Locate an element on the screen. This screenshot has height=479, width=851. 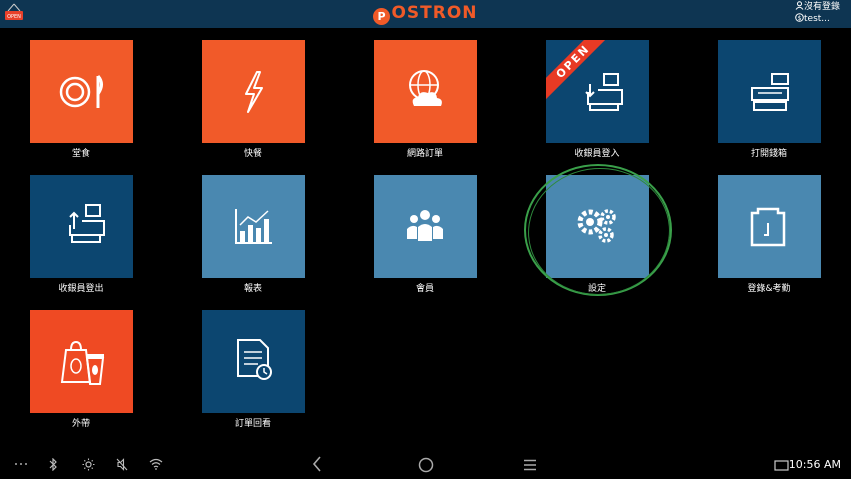
tile-online-orders is located at coordinates (425, 91).